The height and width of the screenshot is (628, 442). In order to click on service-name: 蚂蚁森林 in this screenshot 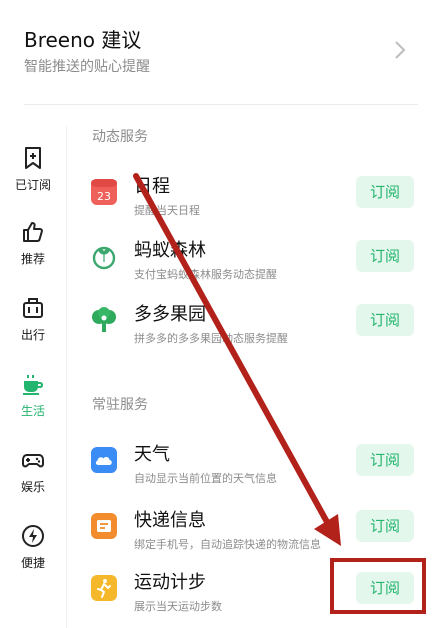, I will do `click(170, 250)`.